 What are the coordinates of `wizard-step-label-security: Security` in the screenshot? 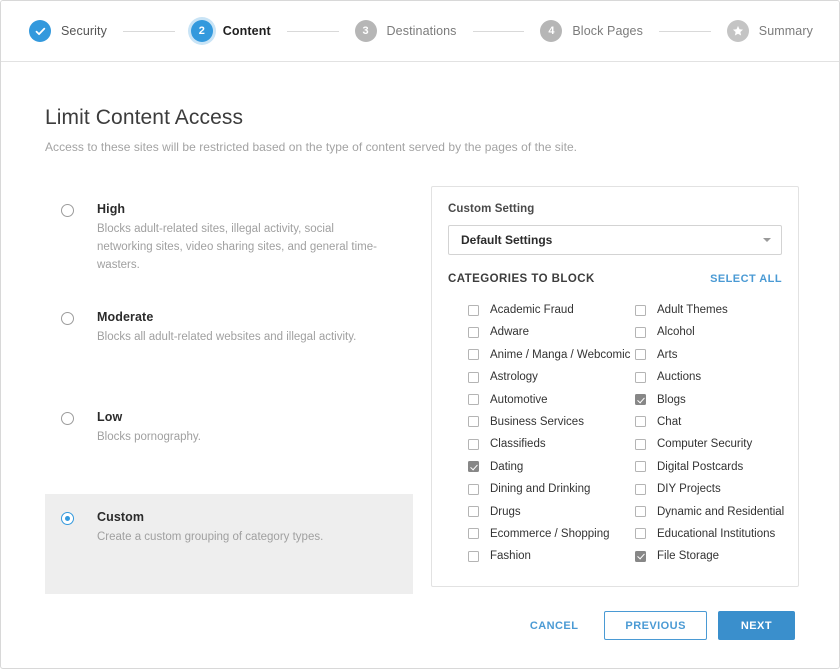 It's located at (84, 31).